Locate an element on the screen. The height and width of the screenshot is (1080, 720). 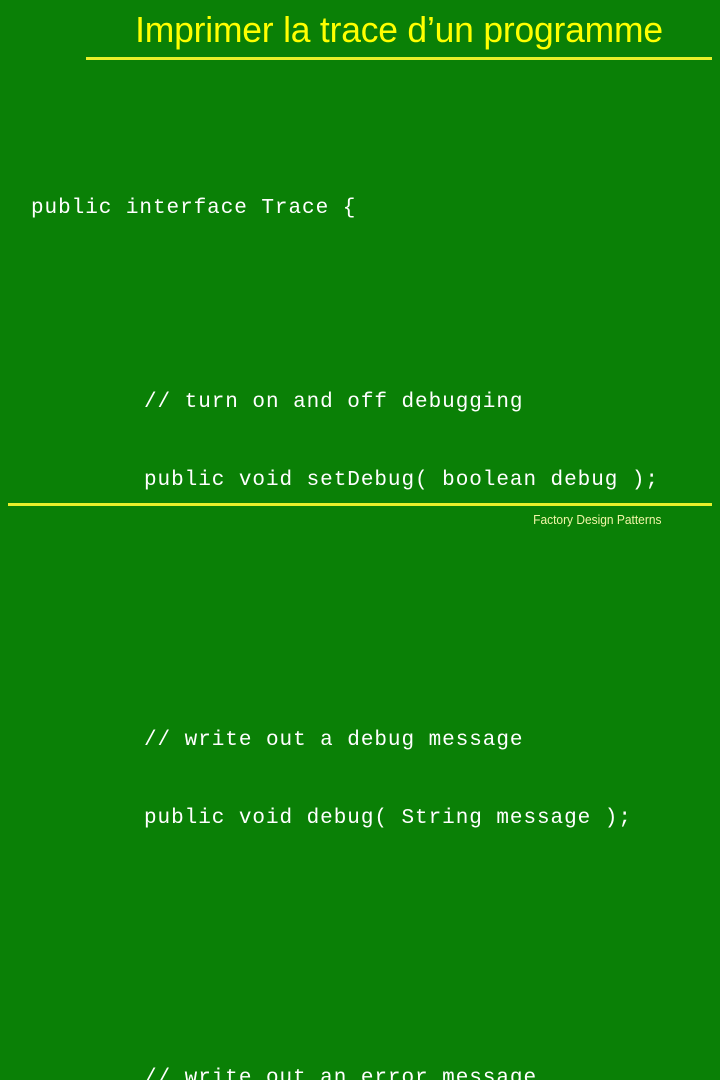
title-underline-rule is located at coordinates (399, 58).